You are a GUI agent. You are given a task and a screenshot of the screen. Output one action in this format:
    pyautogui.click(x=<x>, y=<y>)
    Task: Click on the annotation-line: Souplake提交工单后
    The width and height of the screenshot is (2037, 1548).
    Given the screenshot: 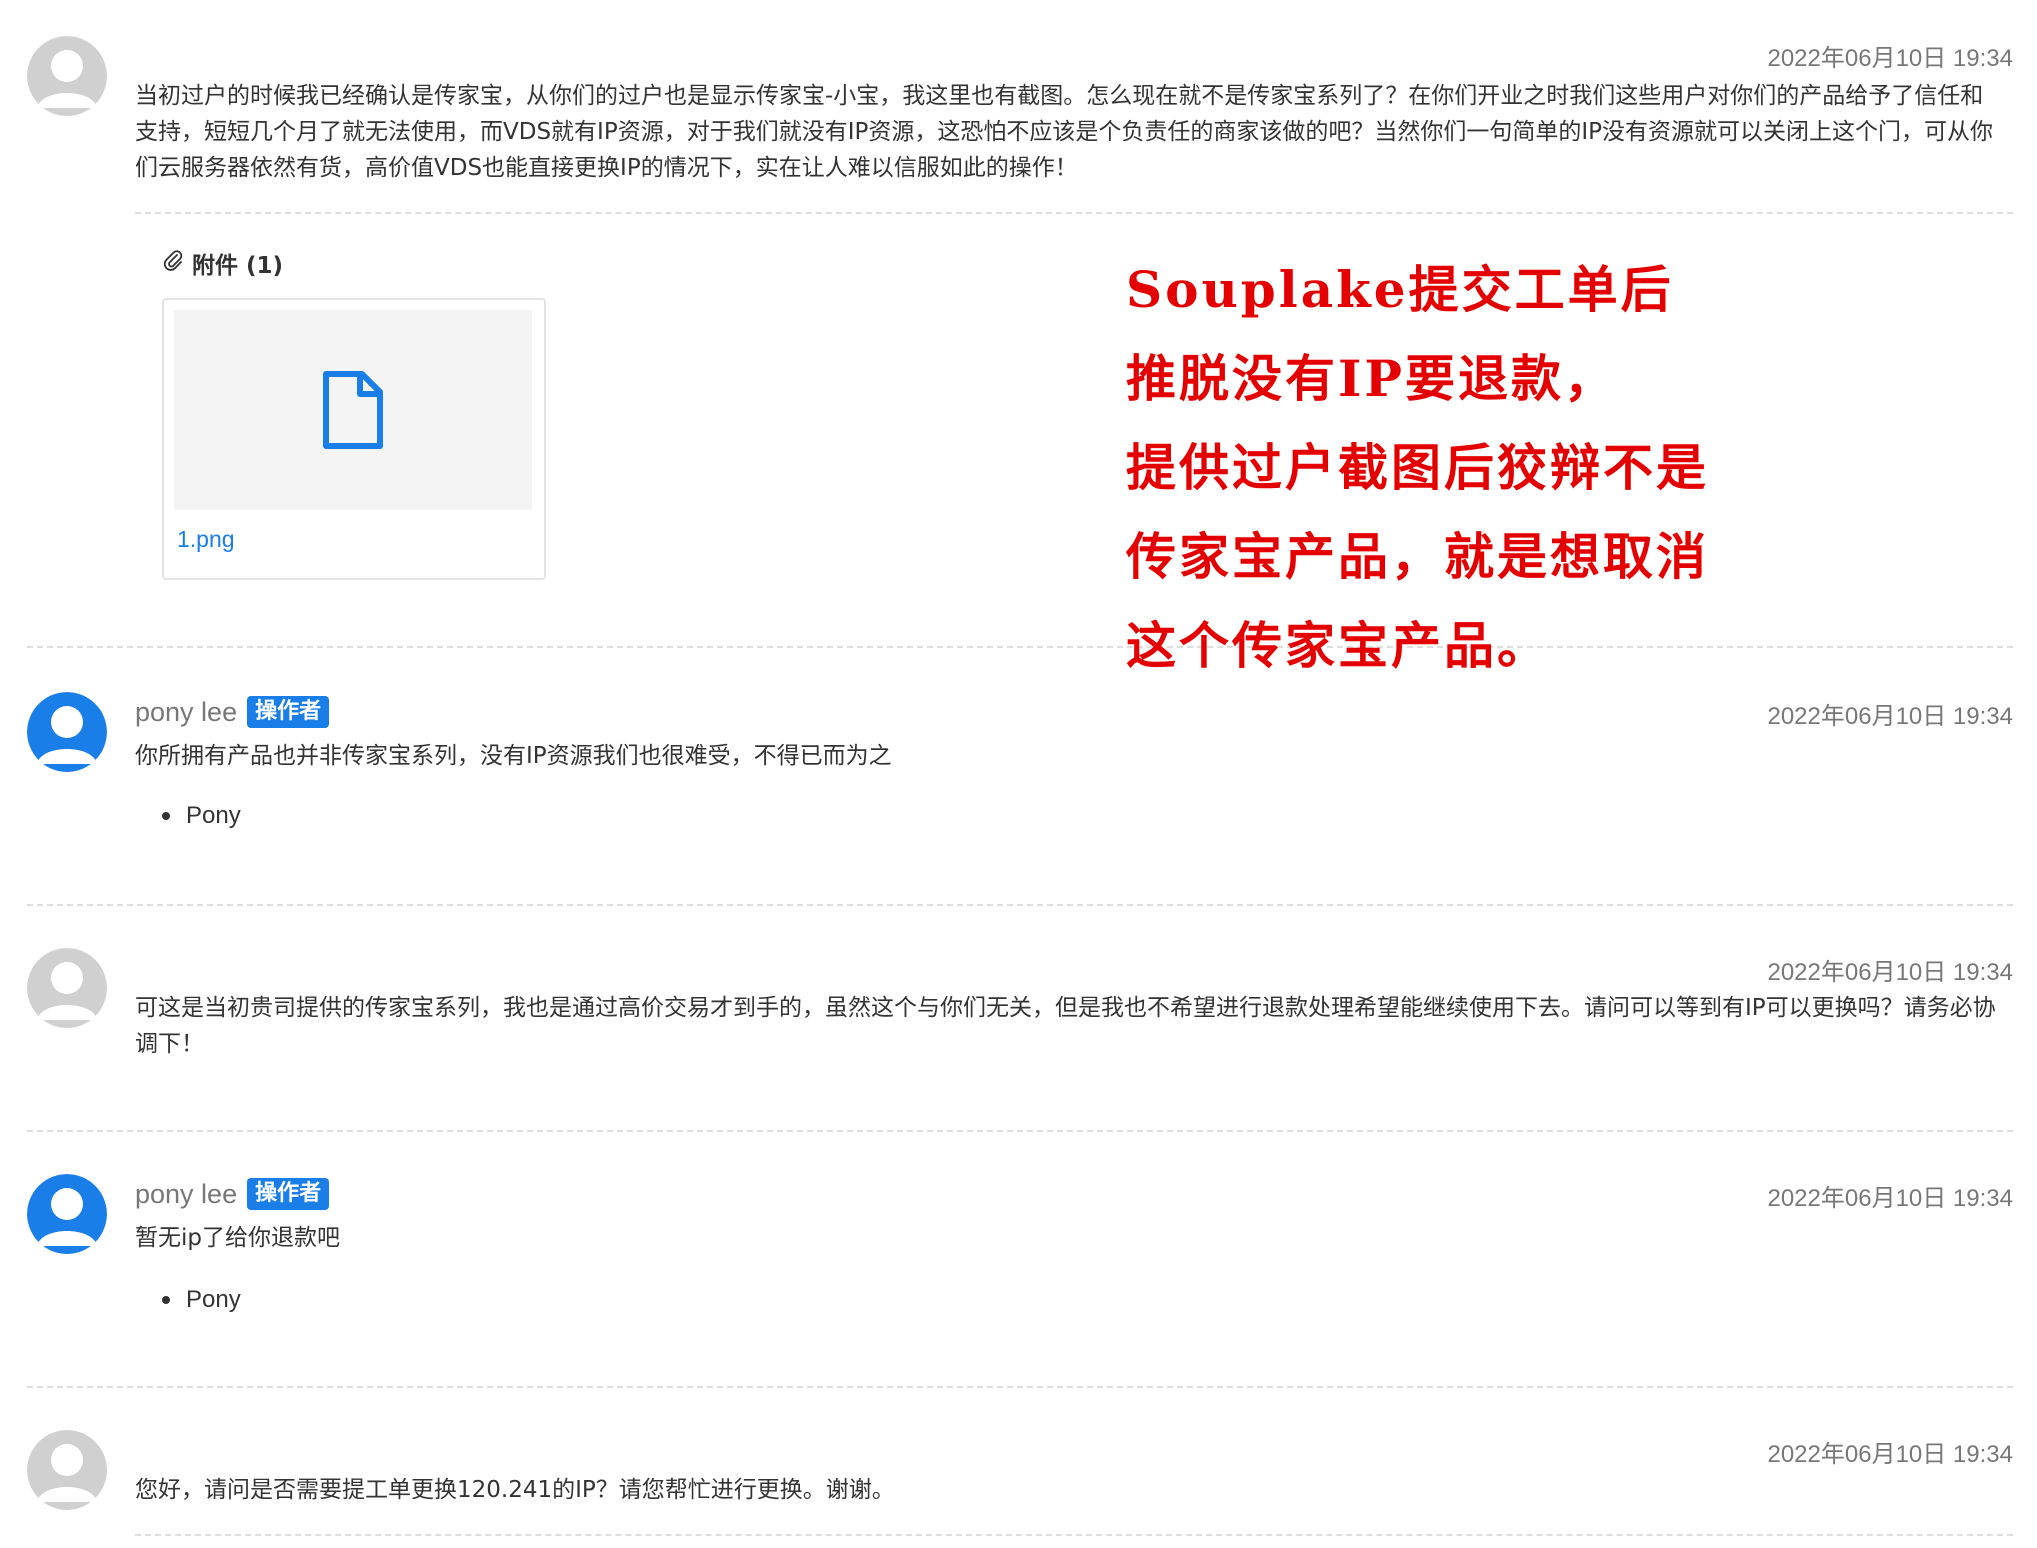 What is the action you would take?
    pyautogui.click(x=1400, y=289)
    